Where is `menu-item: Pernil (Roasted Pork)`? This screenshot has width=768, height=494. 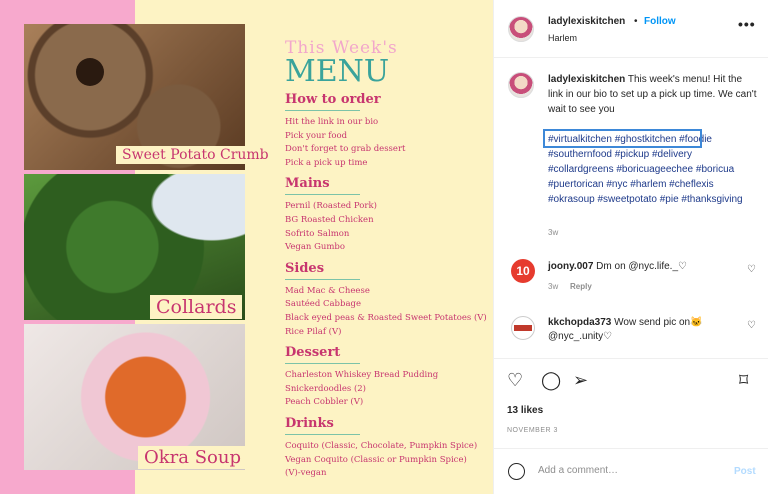
menu-item: Pernil (Roasted Pork) is located at coordinates (331, 206).